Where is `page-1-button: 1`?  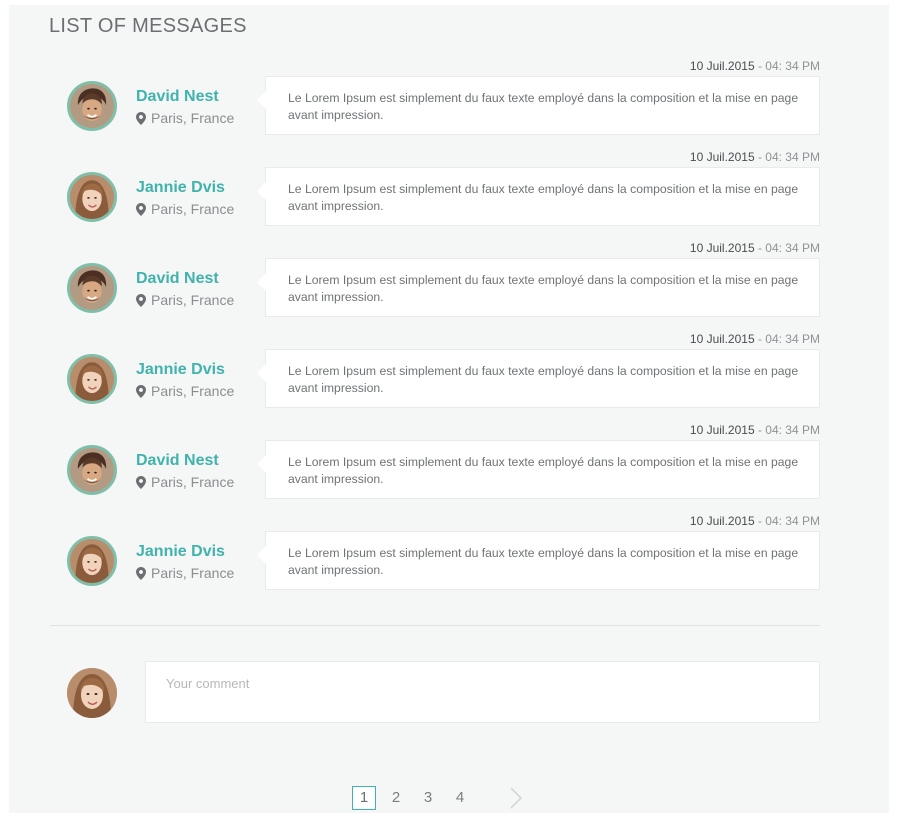 page-1-button: 1 is located at coordinates (364, 798).